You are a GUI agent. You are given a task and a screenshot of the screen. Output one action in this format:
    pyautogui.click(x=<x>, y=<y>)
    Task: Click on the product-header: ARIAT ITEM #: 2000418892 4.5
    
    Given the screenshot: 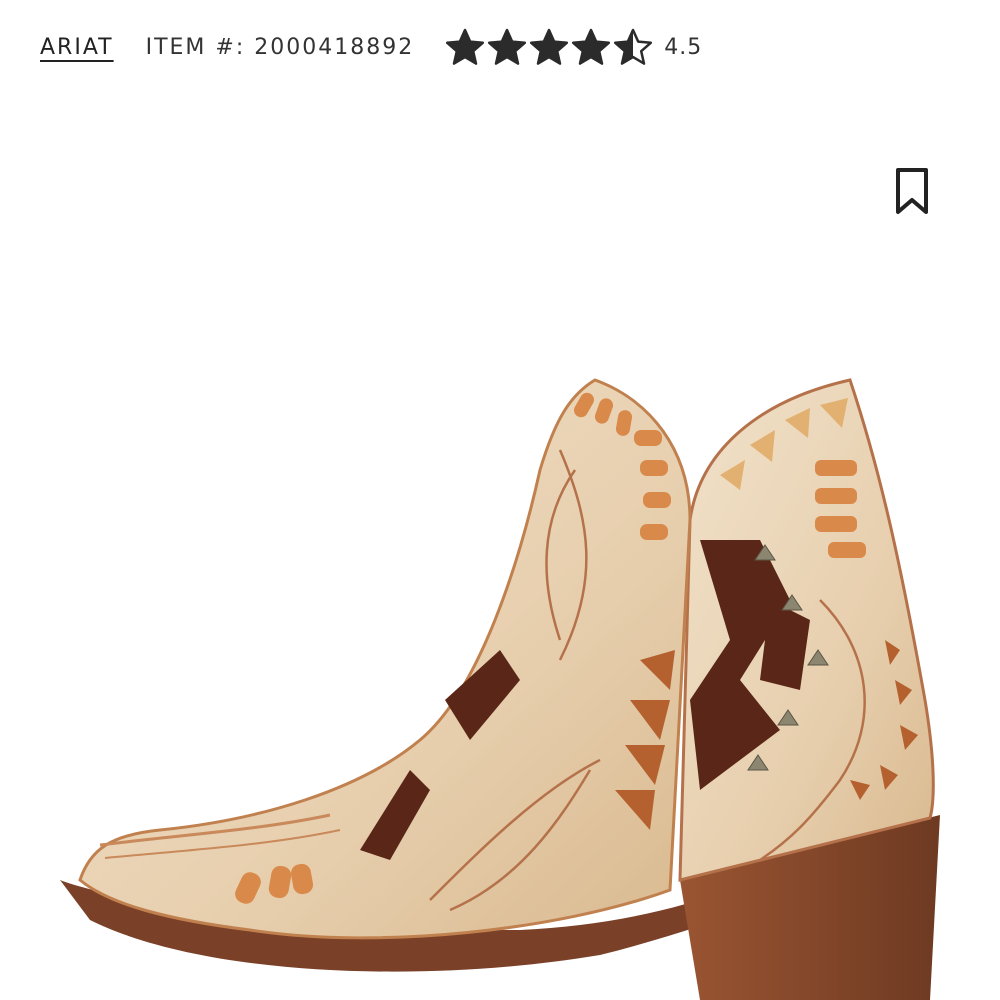 What is the action you would take?
    pyautogui.click(x=371, y=47)
    